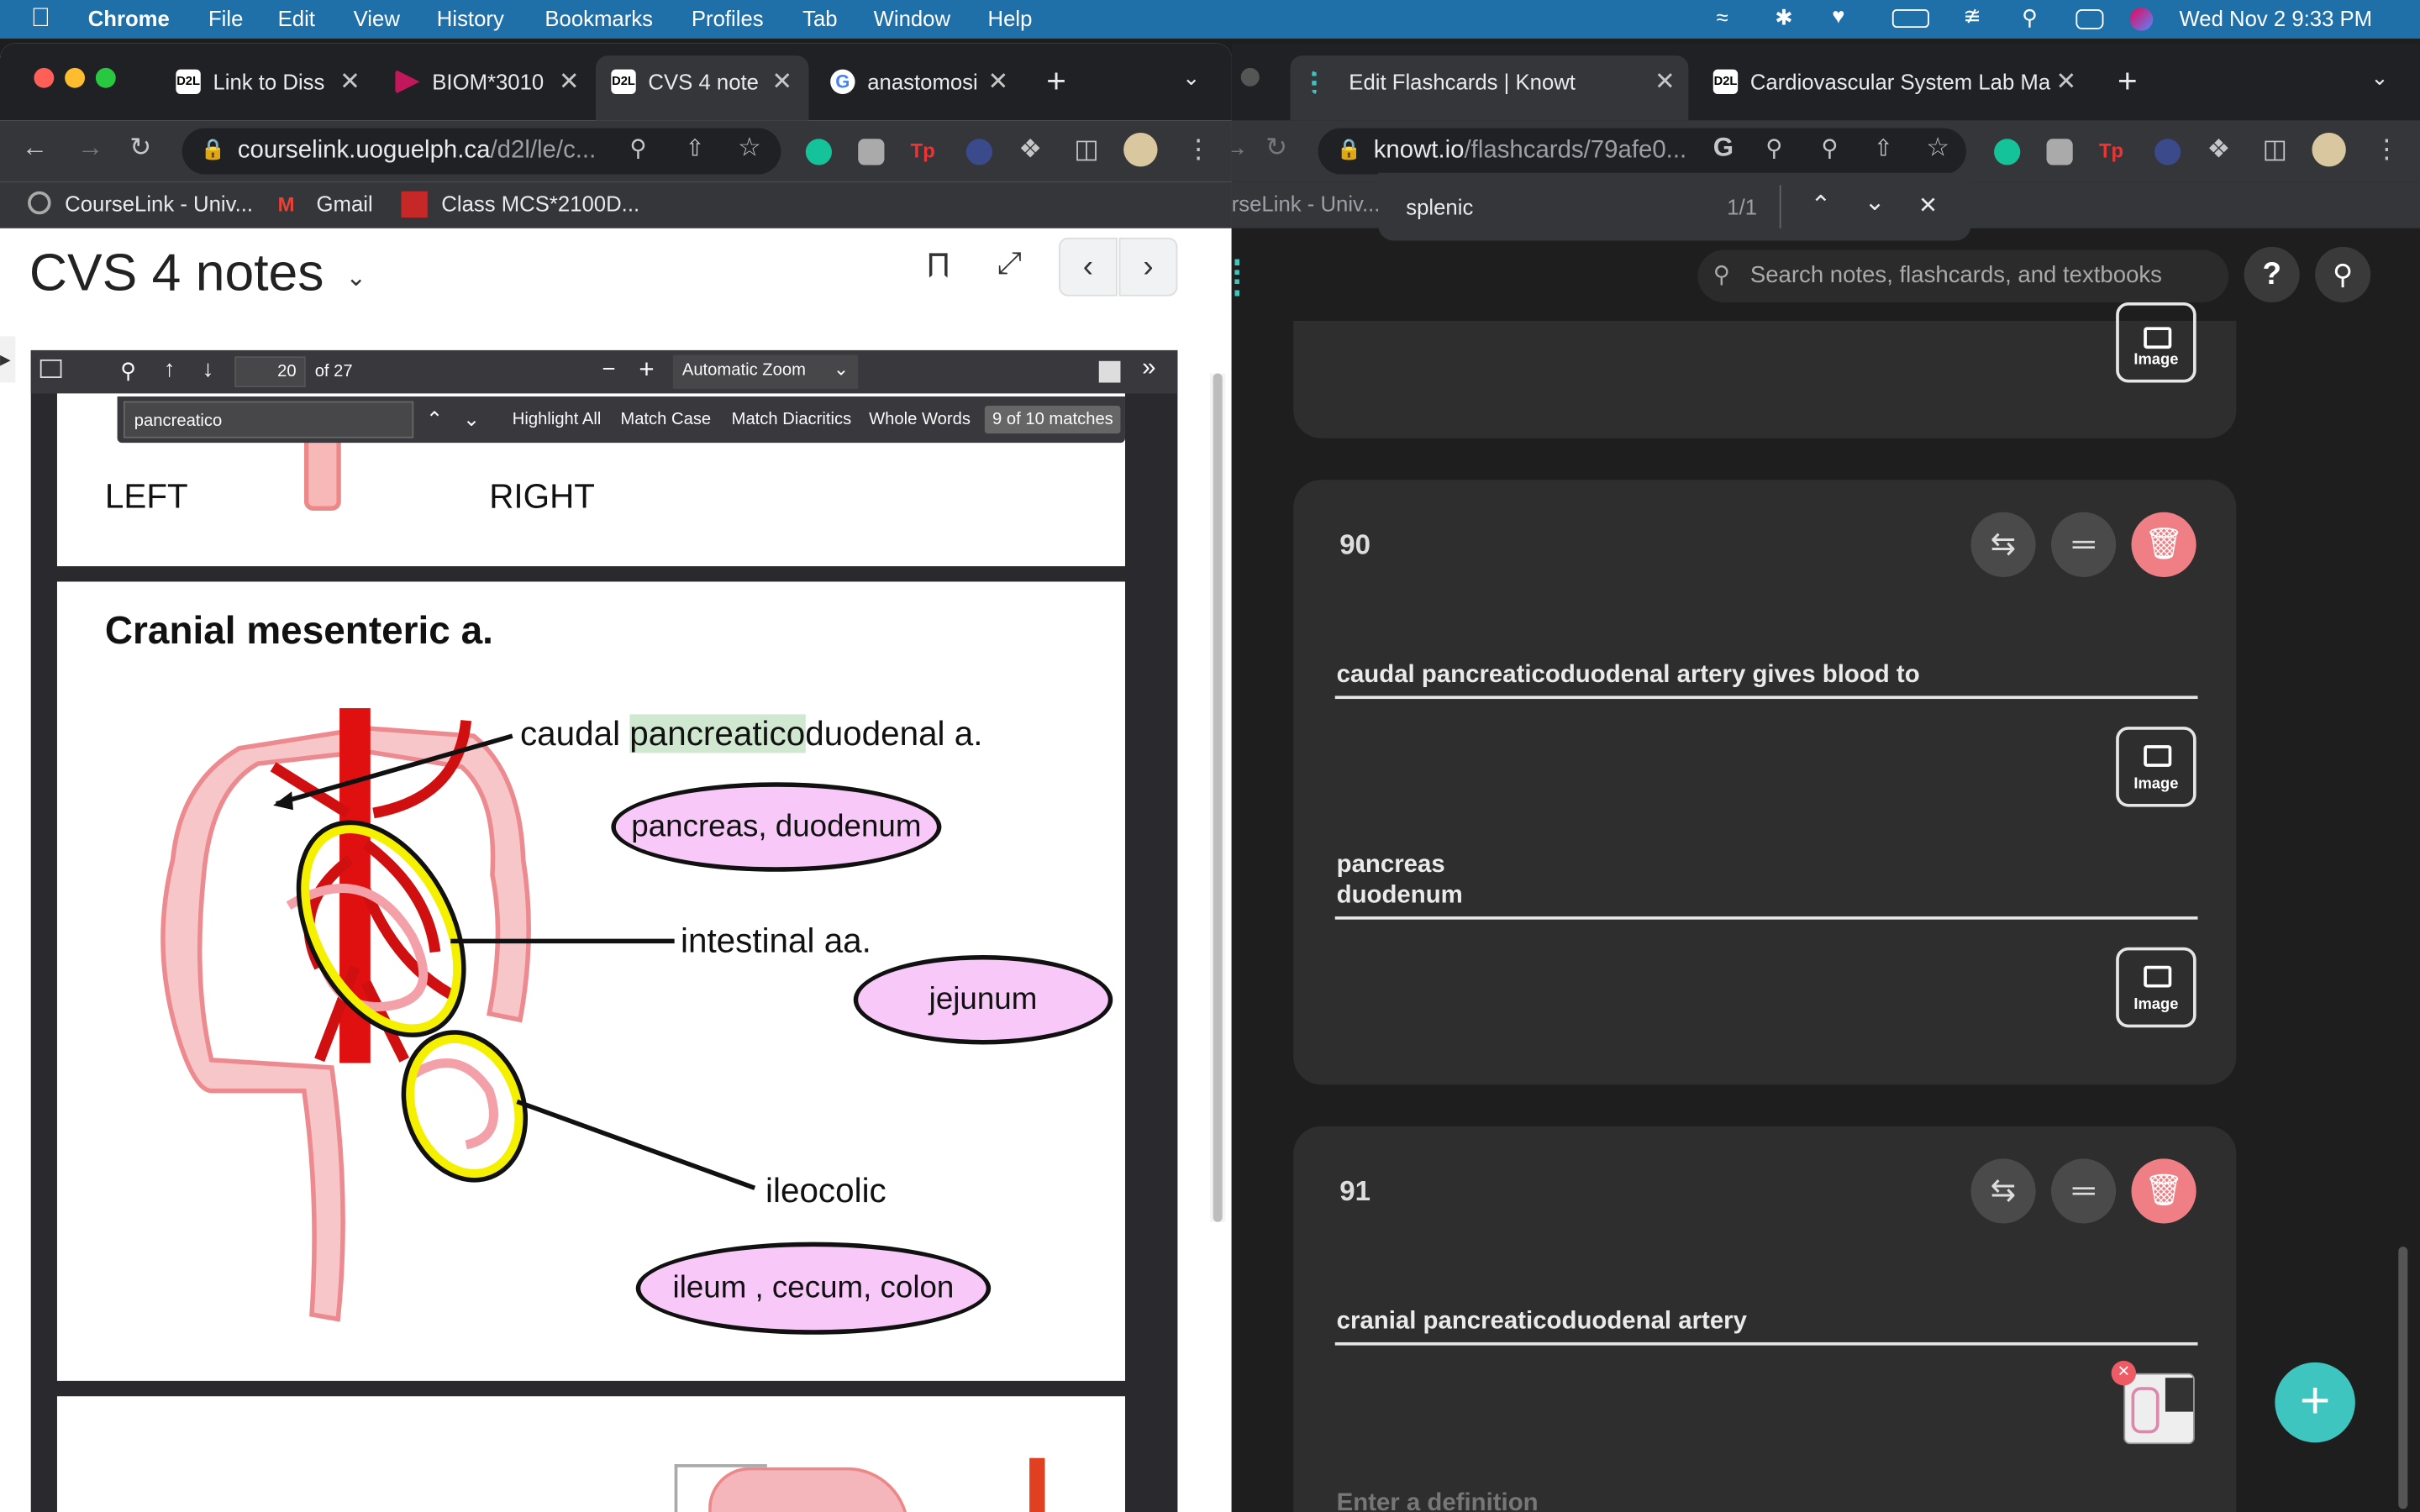 The image size is (2420, 1512). What do you see at coordinates (345, 204) in the screenshot?
I see `bookmark-gmail: Gmail` at bounding box center [345, 204].